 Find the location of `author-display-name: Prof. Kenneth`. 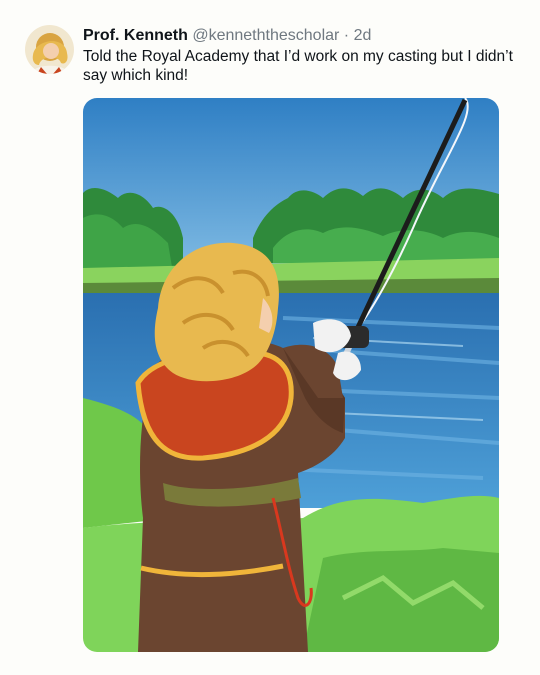

author-display-name: Prof. Kenneth is located at coordinates (135, 35).